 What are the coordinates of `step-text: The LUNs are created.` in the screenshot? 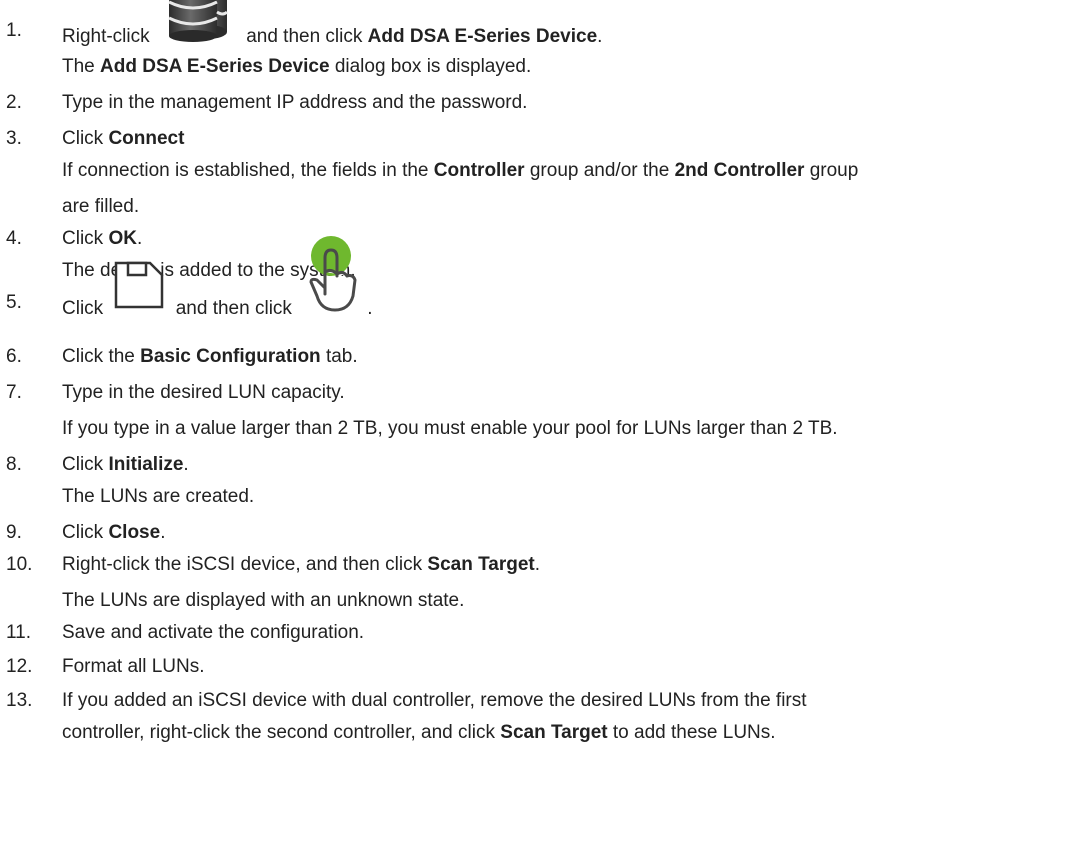 It's located at (158, 496).